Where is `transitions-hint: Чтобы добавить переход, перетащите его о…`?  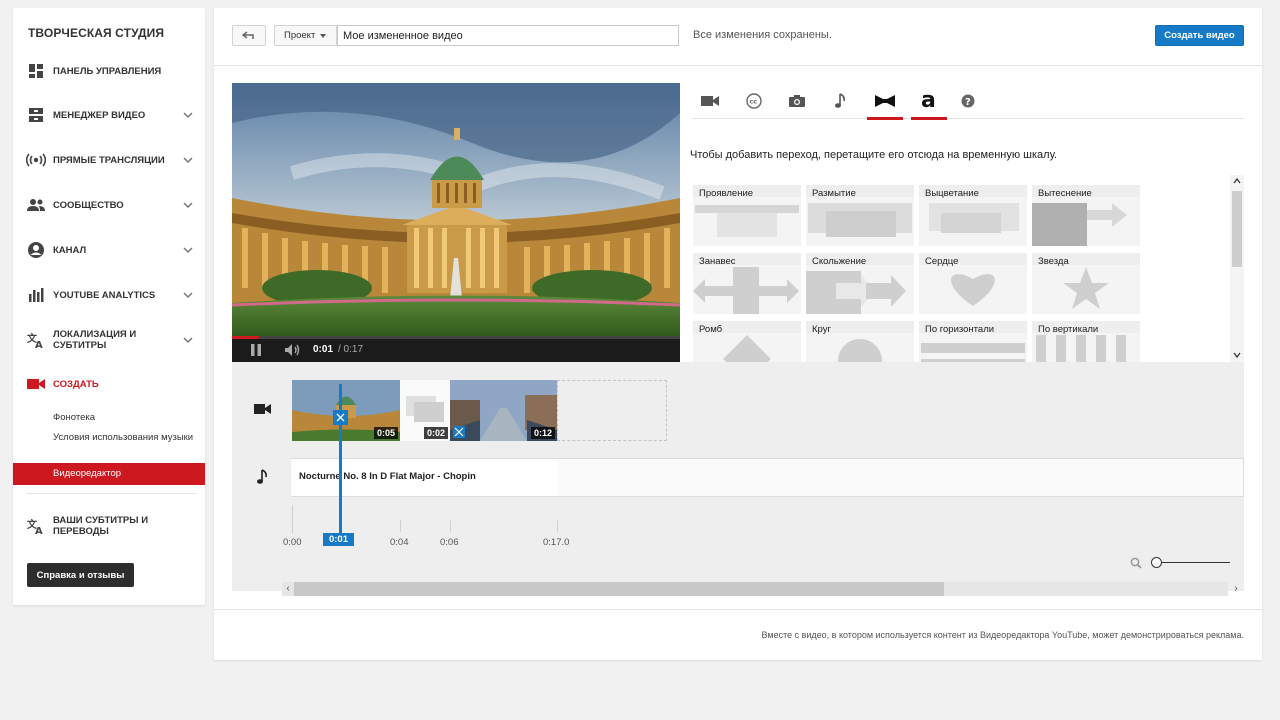 transitions-hint: Чтобы добавить переход, перетащите его о… is located at coordinates (874, 155).